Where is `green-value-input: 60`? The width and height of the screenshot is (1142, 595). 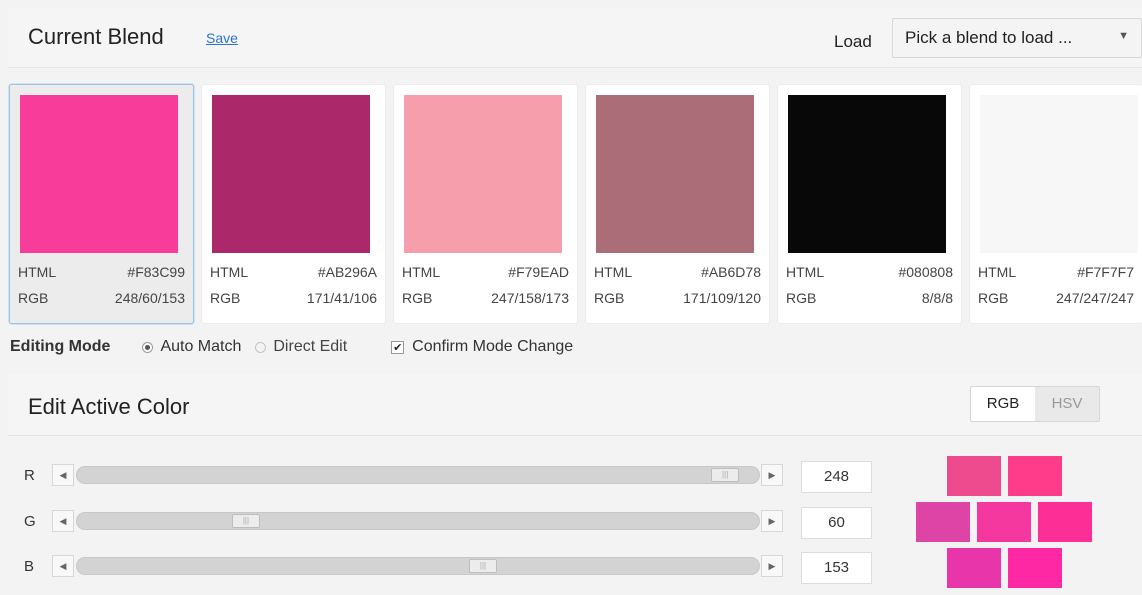
green-value-input: 60 is located at coordinates (836, 523).